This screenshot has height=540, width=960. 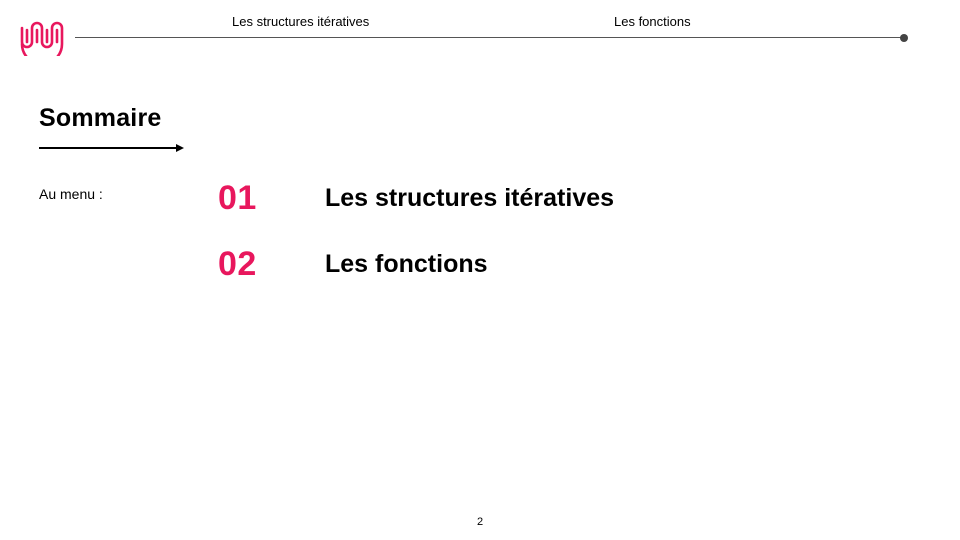 What do you see at coordinates (480, 522) in the screenshot?
I see `page-number: 2` at bounding box center [480, 522].